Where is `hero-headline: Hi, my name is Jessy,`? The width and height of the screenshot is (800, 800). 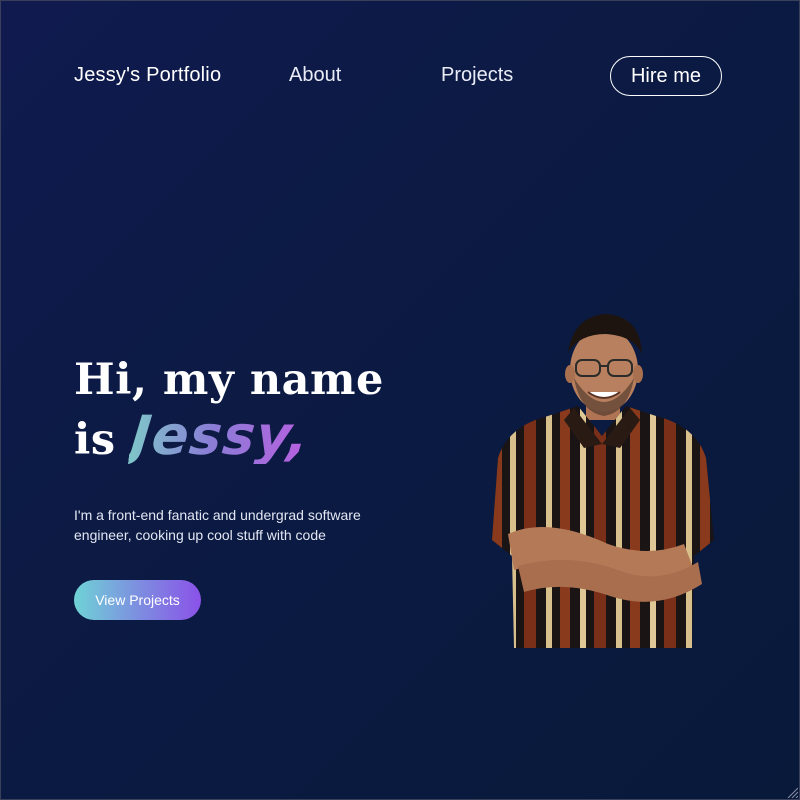
hero-headline: Hi, my name is Jessy, is located at coordinates (229, 410).